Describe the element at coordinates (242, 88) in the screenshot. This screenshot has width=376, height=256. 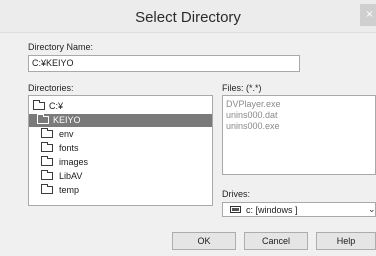
I see `files-label: Files: (*.*)` at that location.